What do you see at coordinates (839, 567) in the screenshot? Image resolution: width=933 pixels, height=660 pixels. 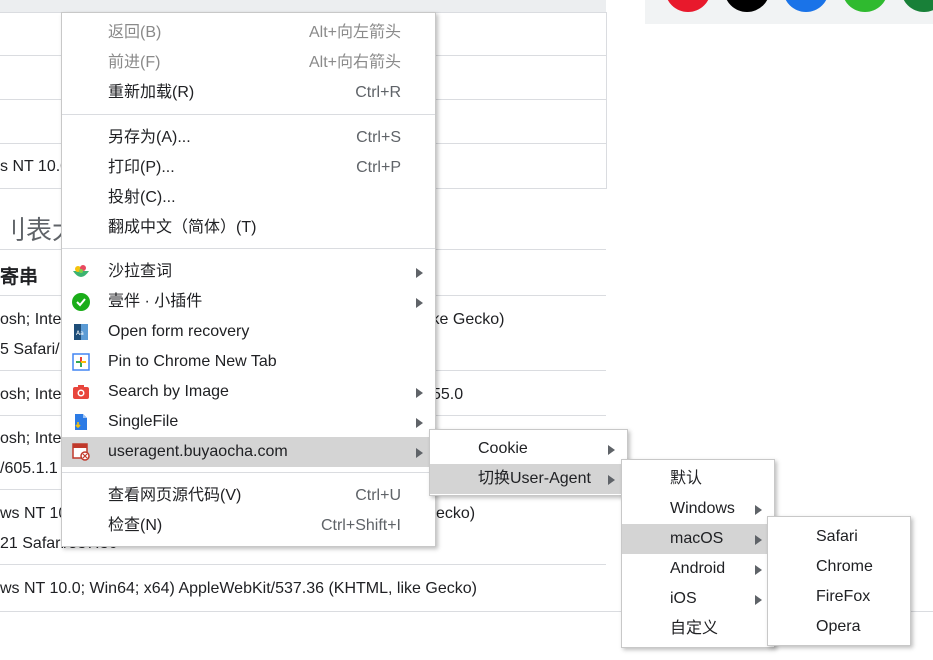 I see `menu-item-chrome: Chrome` at bounding box center [839, 567].